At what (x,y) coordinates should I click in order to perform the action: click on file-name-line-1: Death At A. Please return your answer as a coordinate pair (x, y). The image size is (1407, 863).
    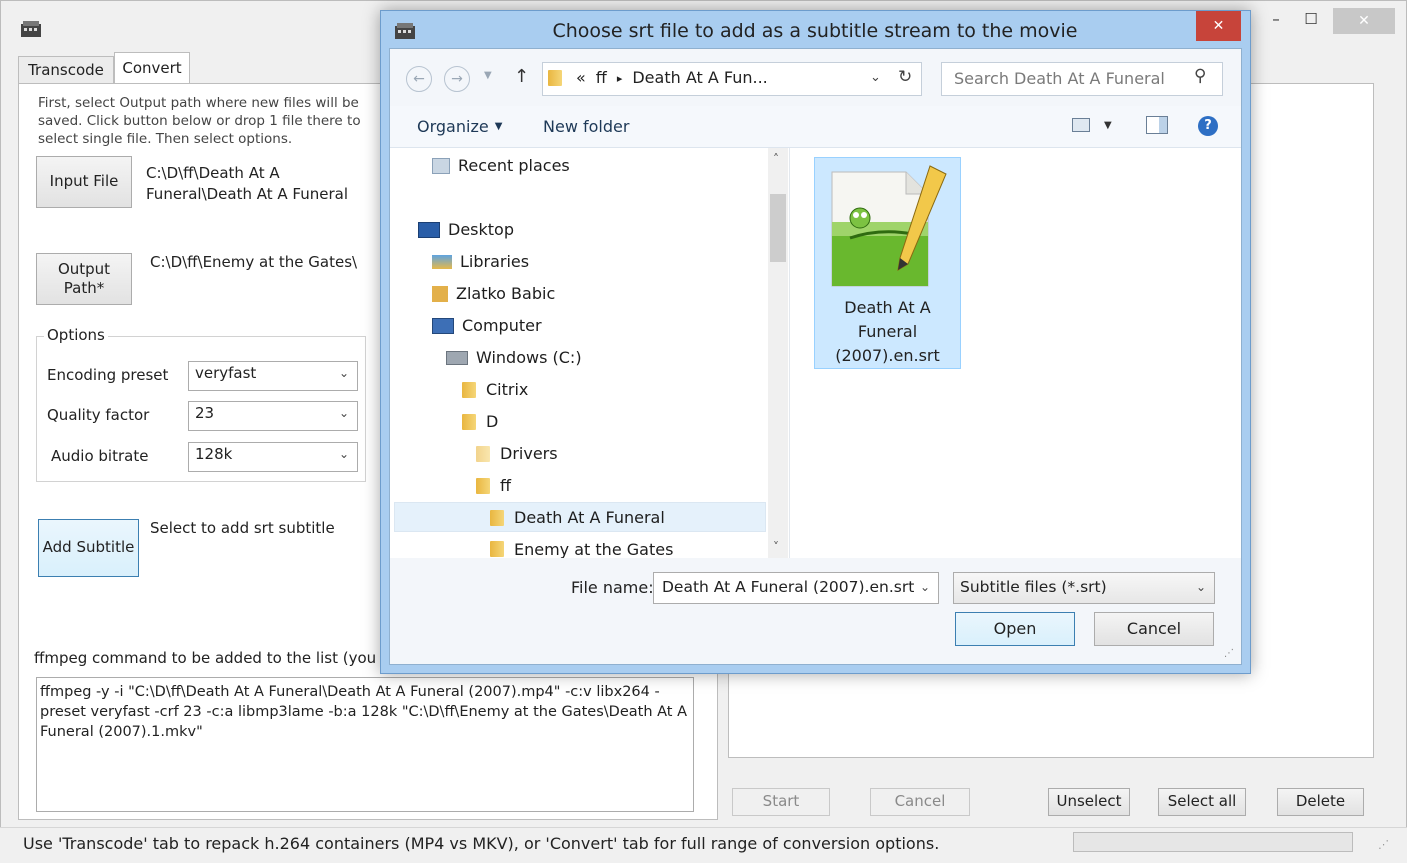
    Looking at the image, I should click on (887, 307).